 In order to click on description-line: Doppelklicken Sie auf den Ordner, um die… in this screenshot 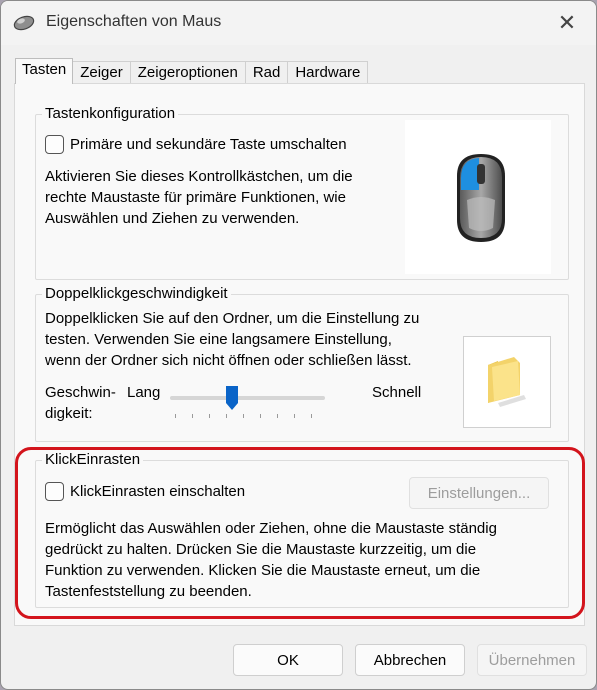, I will do `click(232, 318)`.